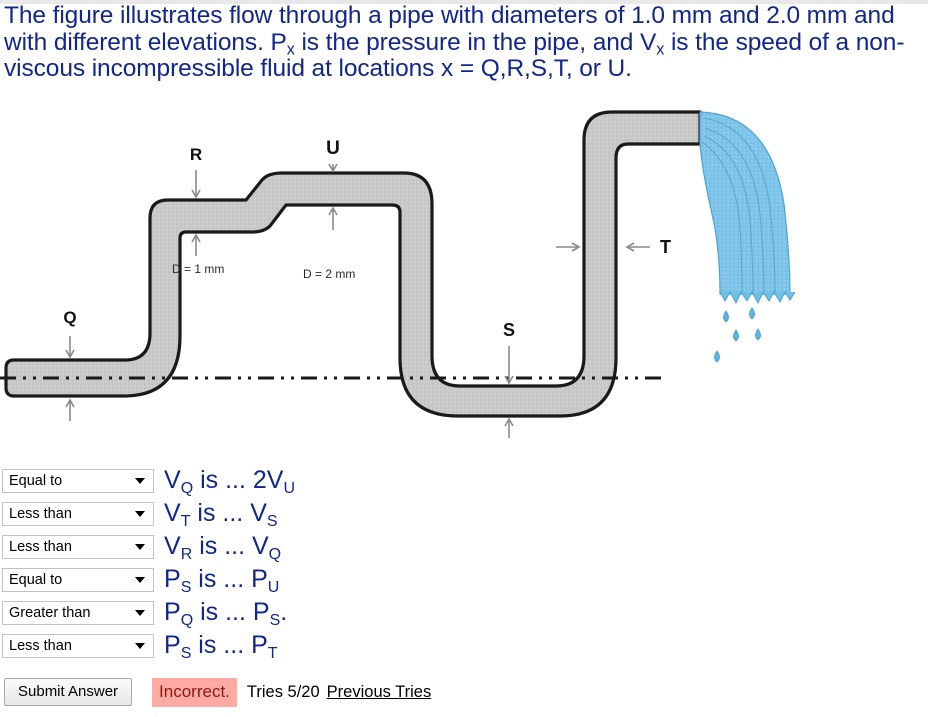 The image size is (928, 717). Describe the element at coordinates (273, 587) in the screenshot. I see `statement-4-right-sub: U` at that location.